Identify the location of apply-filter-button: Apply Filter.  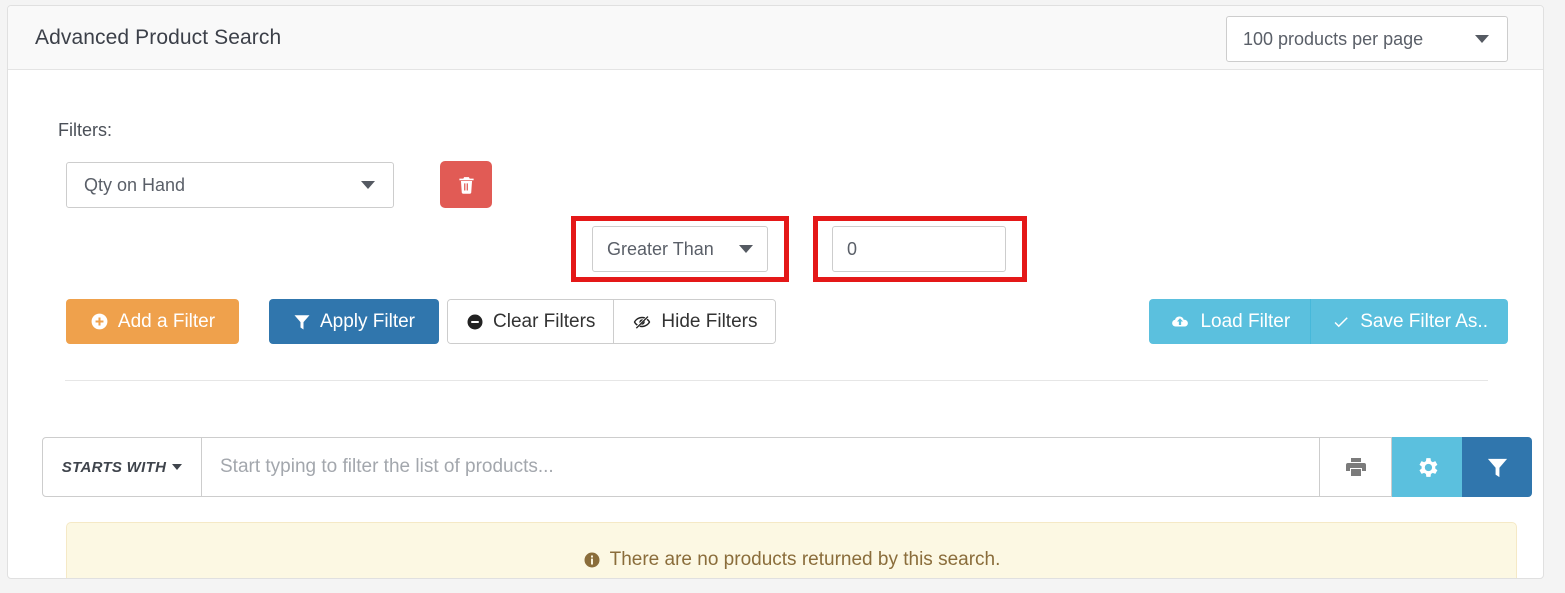
(354, 321).